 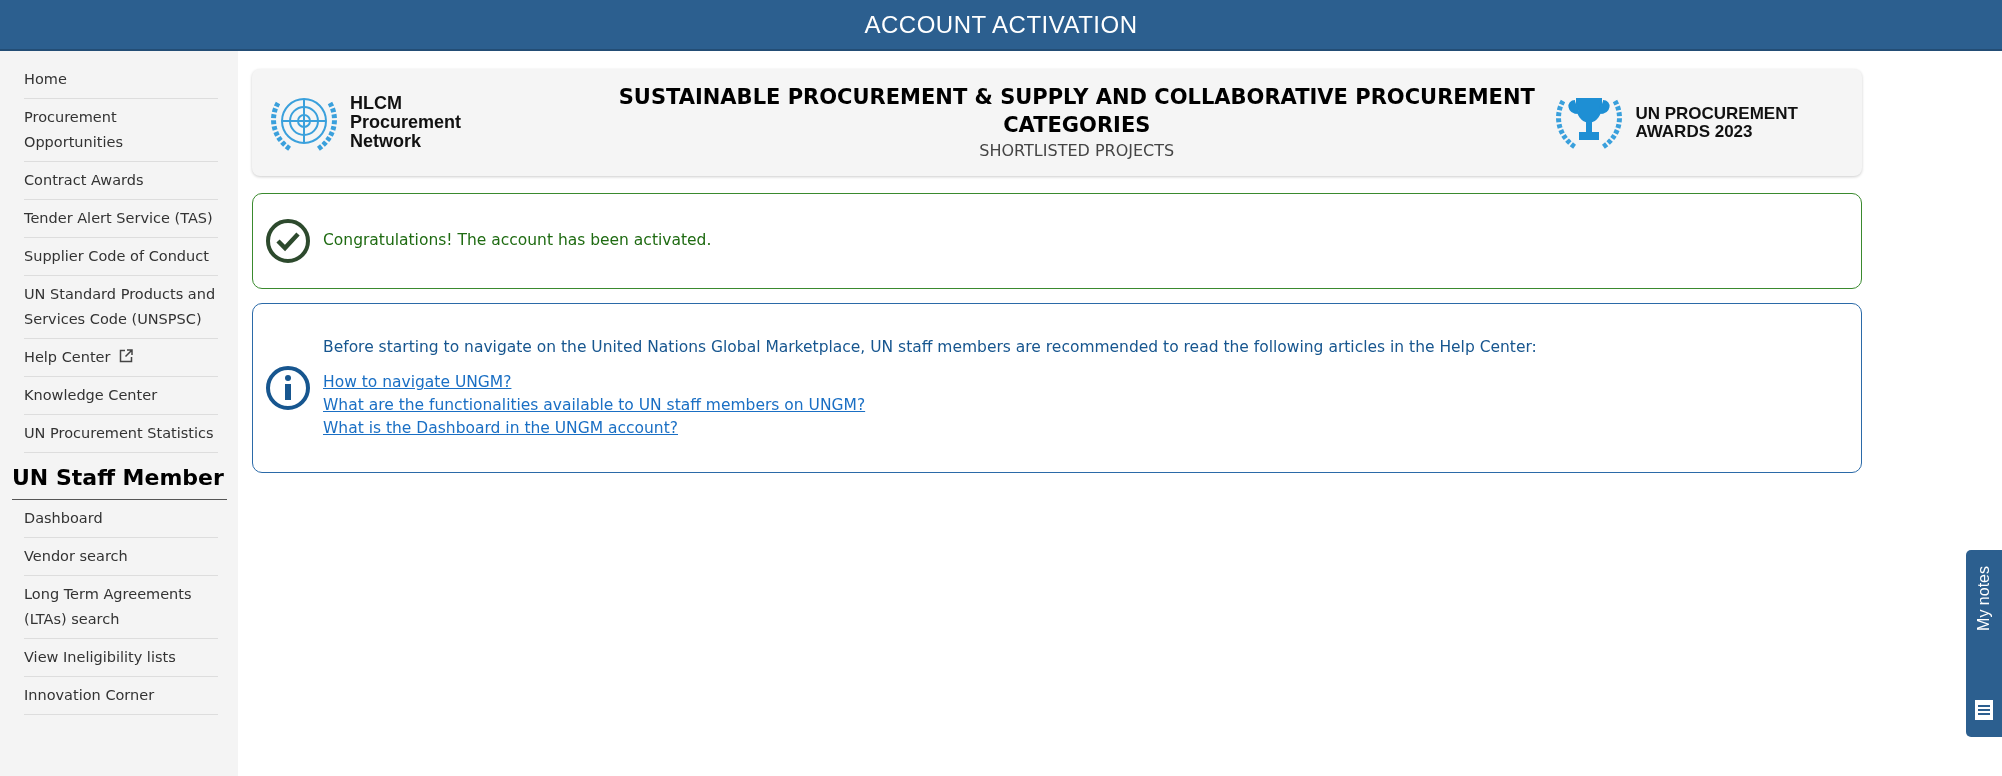 I want to click on page-title: ACCOUNT ACTIVATION, so click(x=1001, y=24).